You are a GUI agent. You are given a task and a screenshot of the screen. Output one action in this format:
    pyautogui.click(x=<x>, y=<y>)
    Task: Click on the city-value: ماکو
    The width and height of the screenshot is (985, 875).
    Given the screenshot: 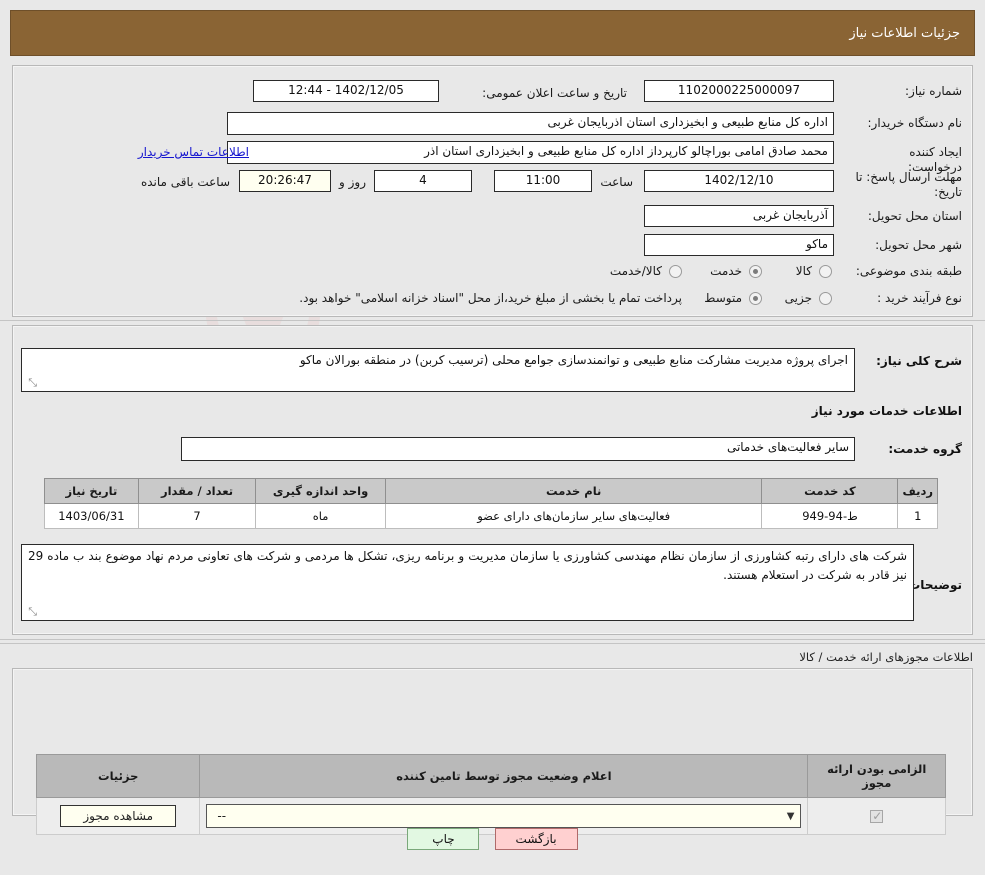 What is the action you would take?
    pyautogui.click(x=739, y=245)
    